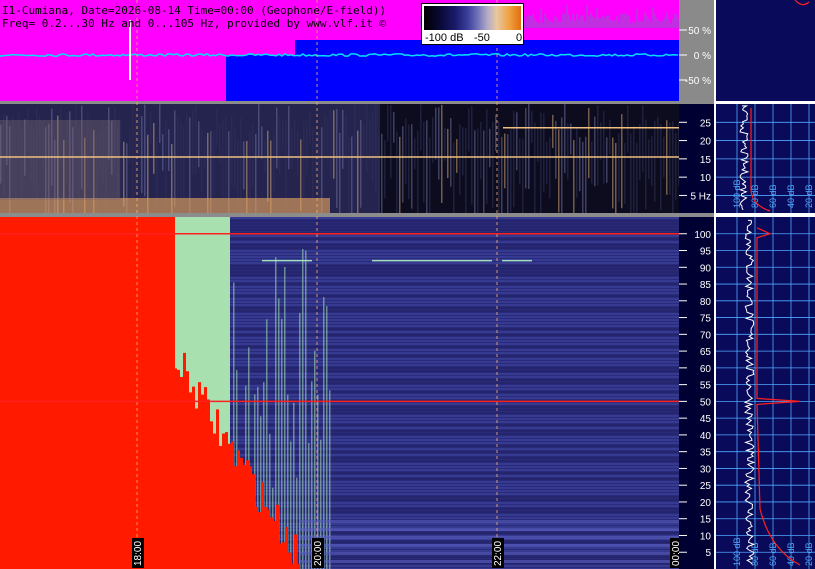 The image size is (815, 569). I want to click on bottom-tick-label: 95, so click(706, 252).